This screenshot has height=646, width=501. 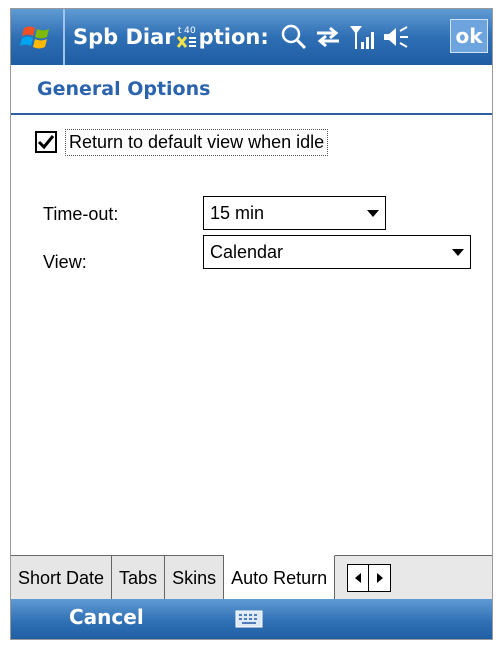 What do you see at coordinates (237, 212) in the screenshot?
I see `timeout-value: 15 min` at bounding box center [237, 212].